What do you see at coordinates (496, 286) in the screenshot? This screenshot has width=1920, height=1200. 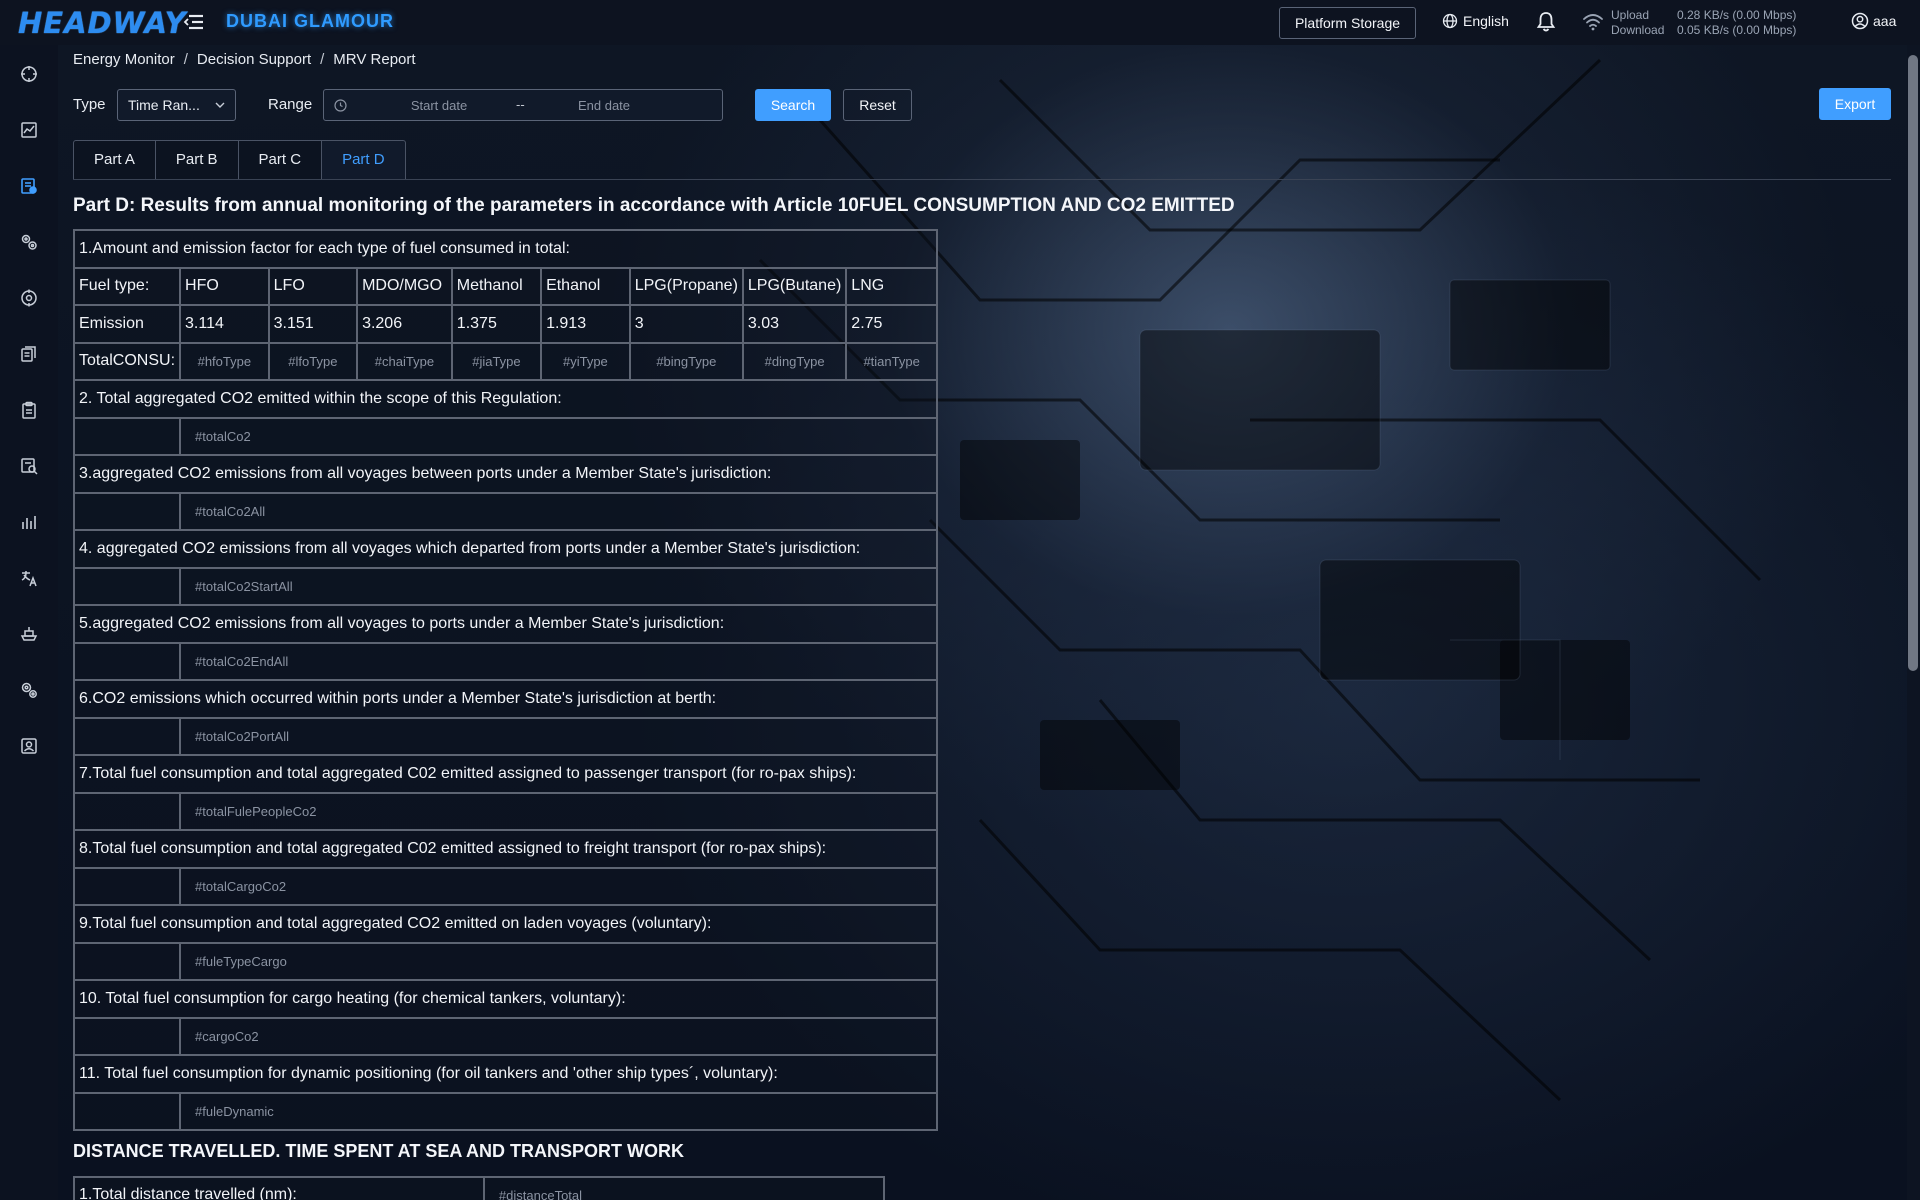 I see `fuel-type-cell: Methanol` at bounding box center [496, 286].